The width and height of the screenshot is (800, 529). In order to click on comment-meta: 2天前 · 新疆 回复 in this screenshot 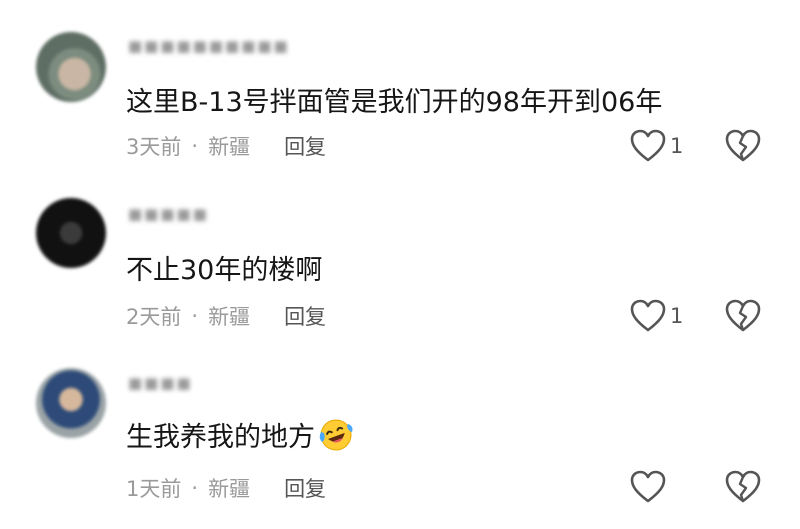, I will do `click(226, 316)`.